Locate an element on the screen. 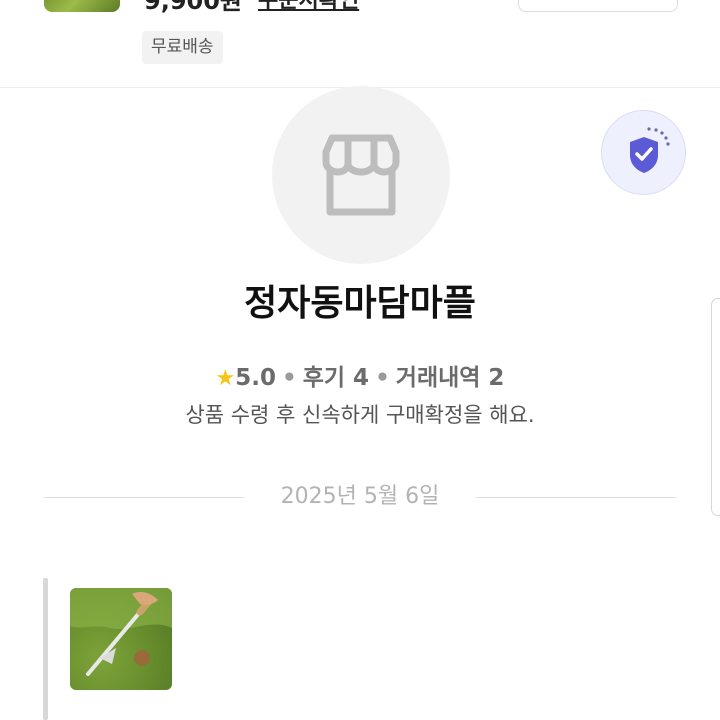  store-icon is located at coordinates (361, 175).